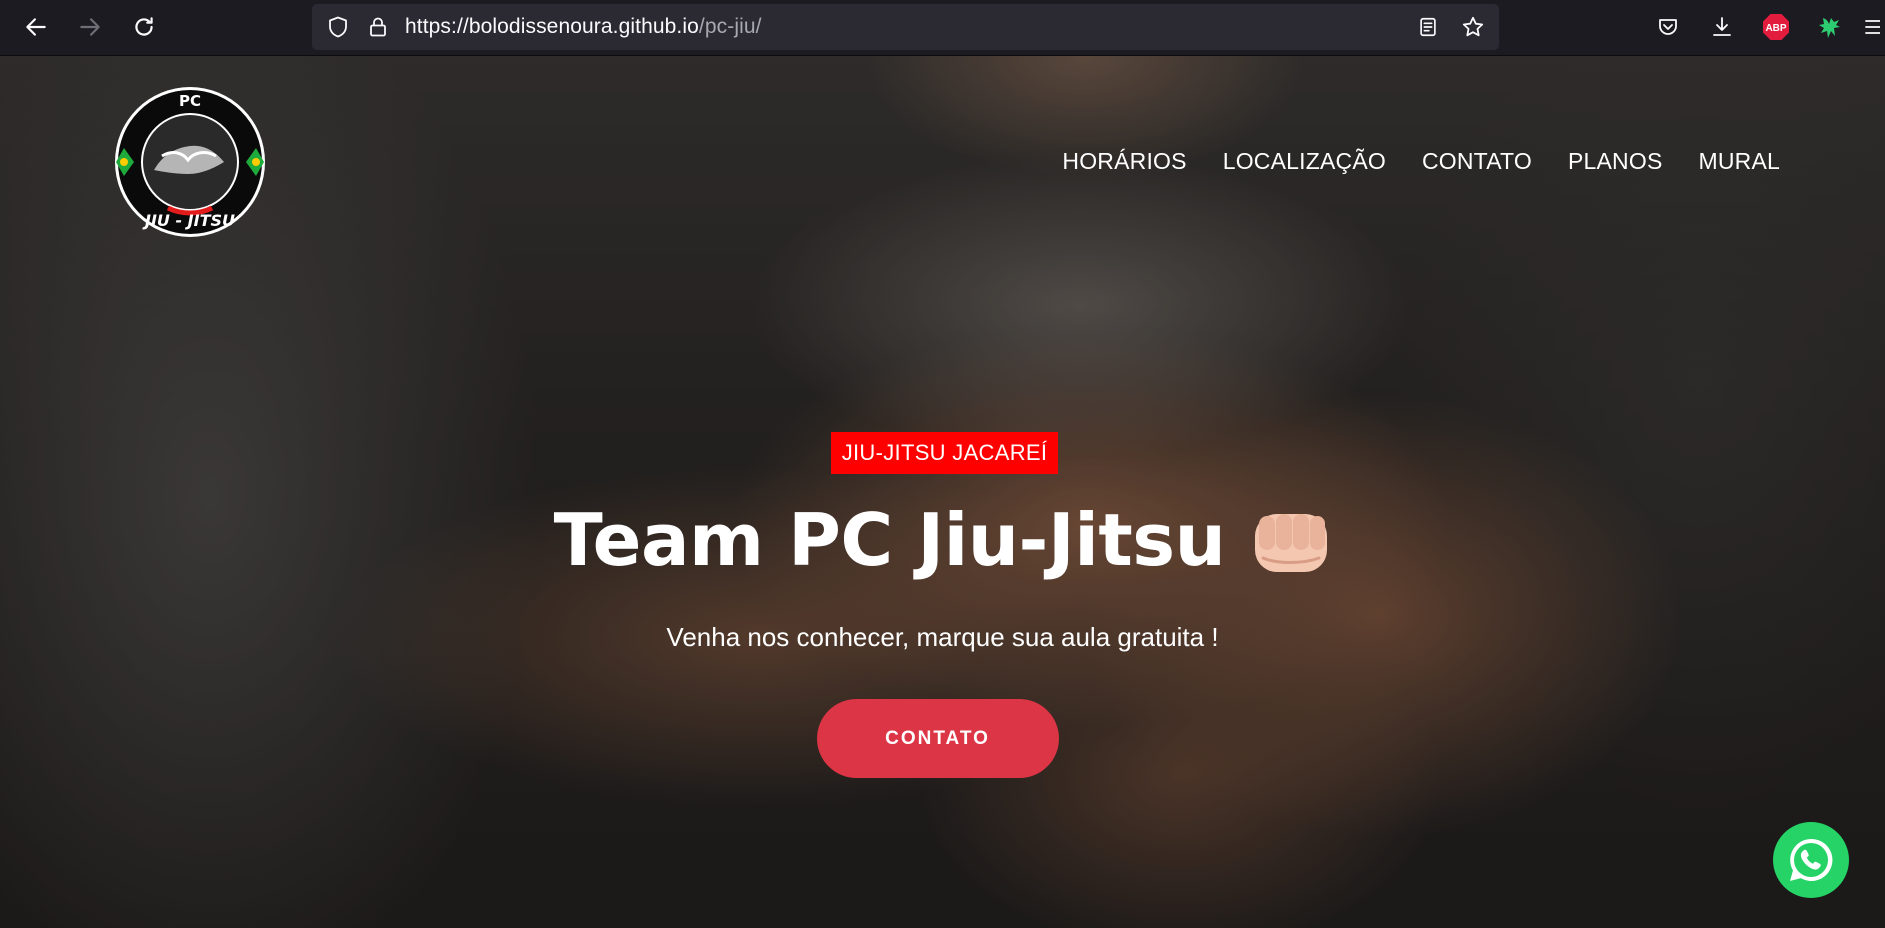 The height and width of the screenshot is (928, 1885). I want to click on site-logo: PC JIU - JITSU, so click(190, 162).